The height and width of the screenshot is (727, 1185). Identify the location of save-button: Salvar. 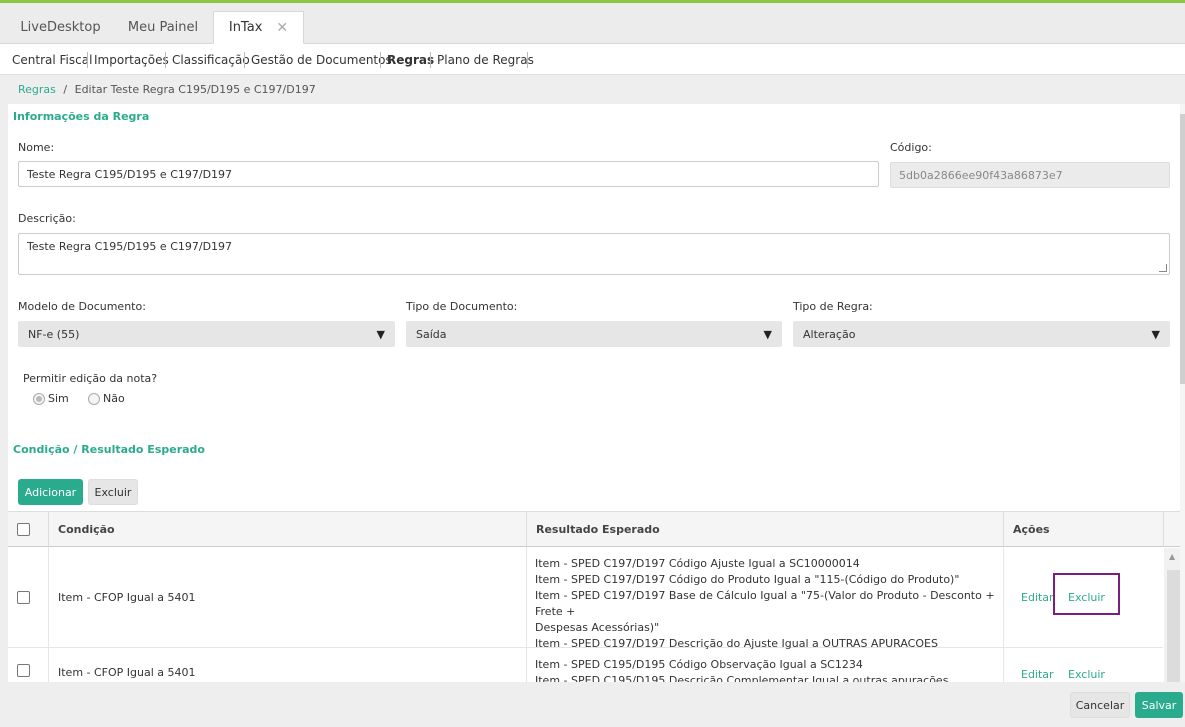
(1159, 705).